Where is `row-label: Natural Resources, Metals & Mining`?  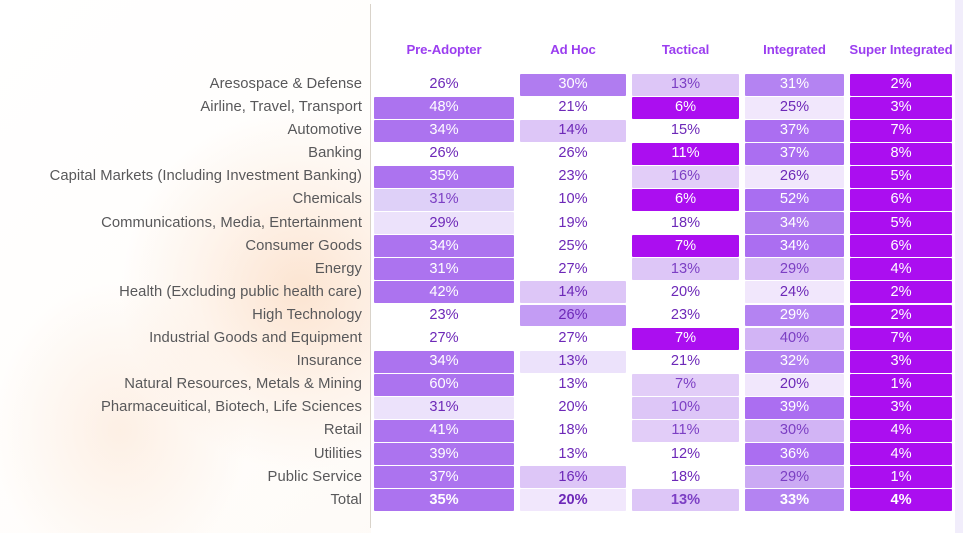 row-label: Natural Resources, Metals & Mining is located at coordinates (243, 384).